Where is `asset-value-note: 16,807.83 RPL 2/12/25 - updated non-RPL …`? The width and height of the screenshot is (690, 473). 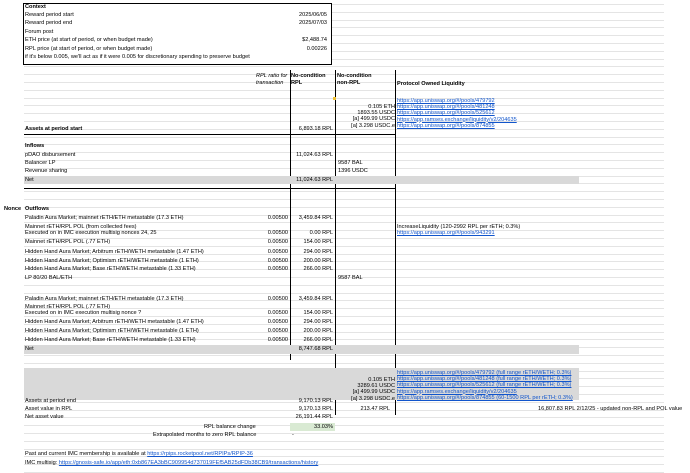
asset-value-note: 16,807.83 RPL 2/12/25 - updated non-RPL … is located at coordinates (610, 409).